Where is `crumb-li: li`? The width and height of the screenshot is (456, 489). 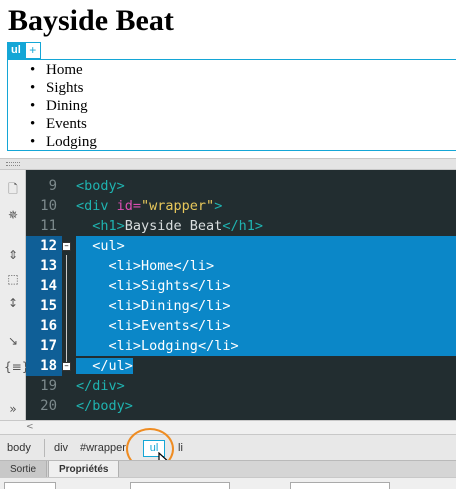 crumb-li: li is located at coordinates (180, 448).